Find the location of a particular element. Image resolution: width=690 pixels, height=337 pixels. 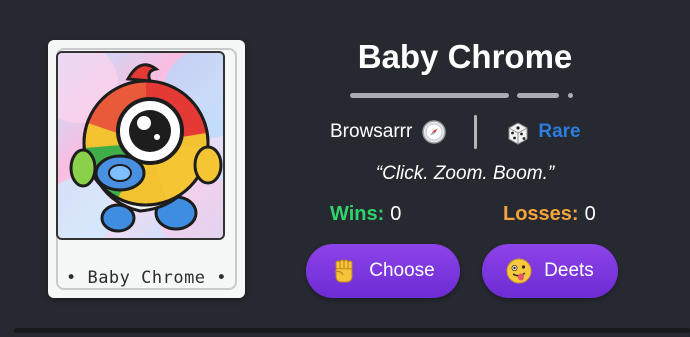

card-caption-text: Baby Chrome is located at coordinates (146, 278).